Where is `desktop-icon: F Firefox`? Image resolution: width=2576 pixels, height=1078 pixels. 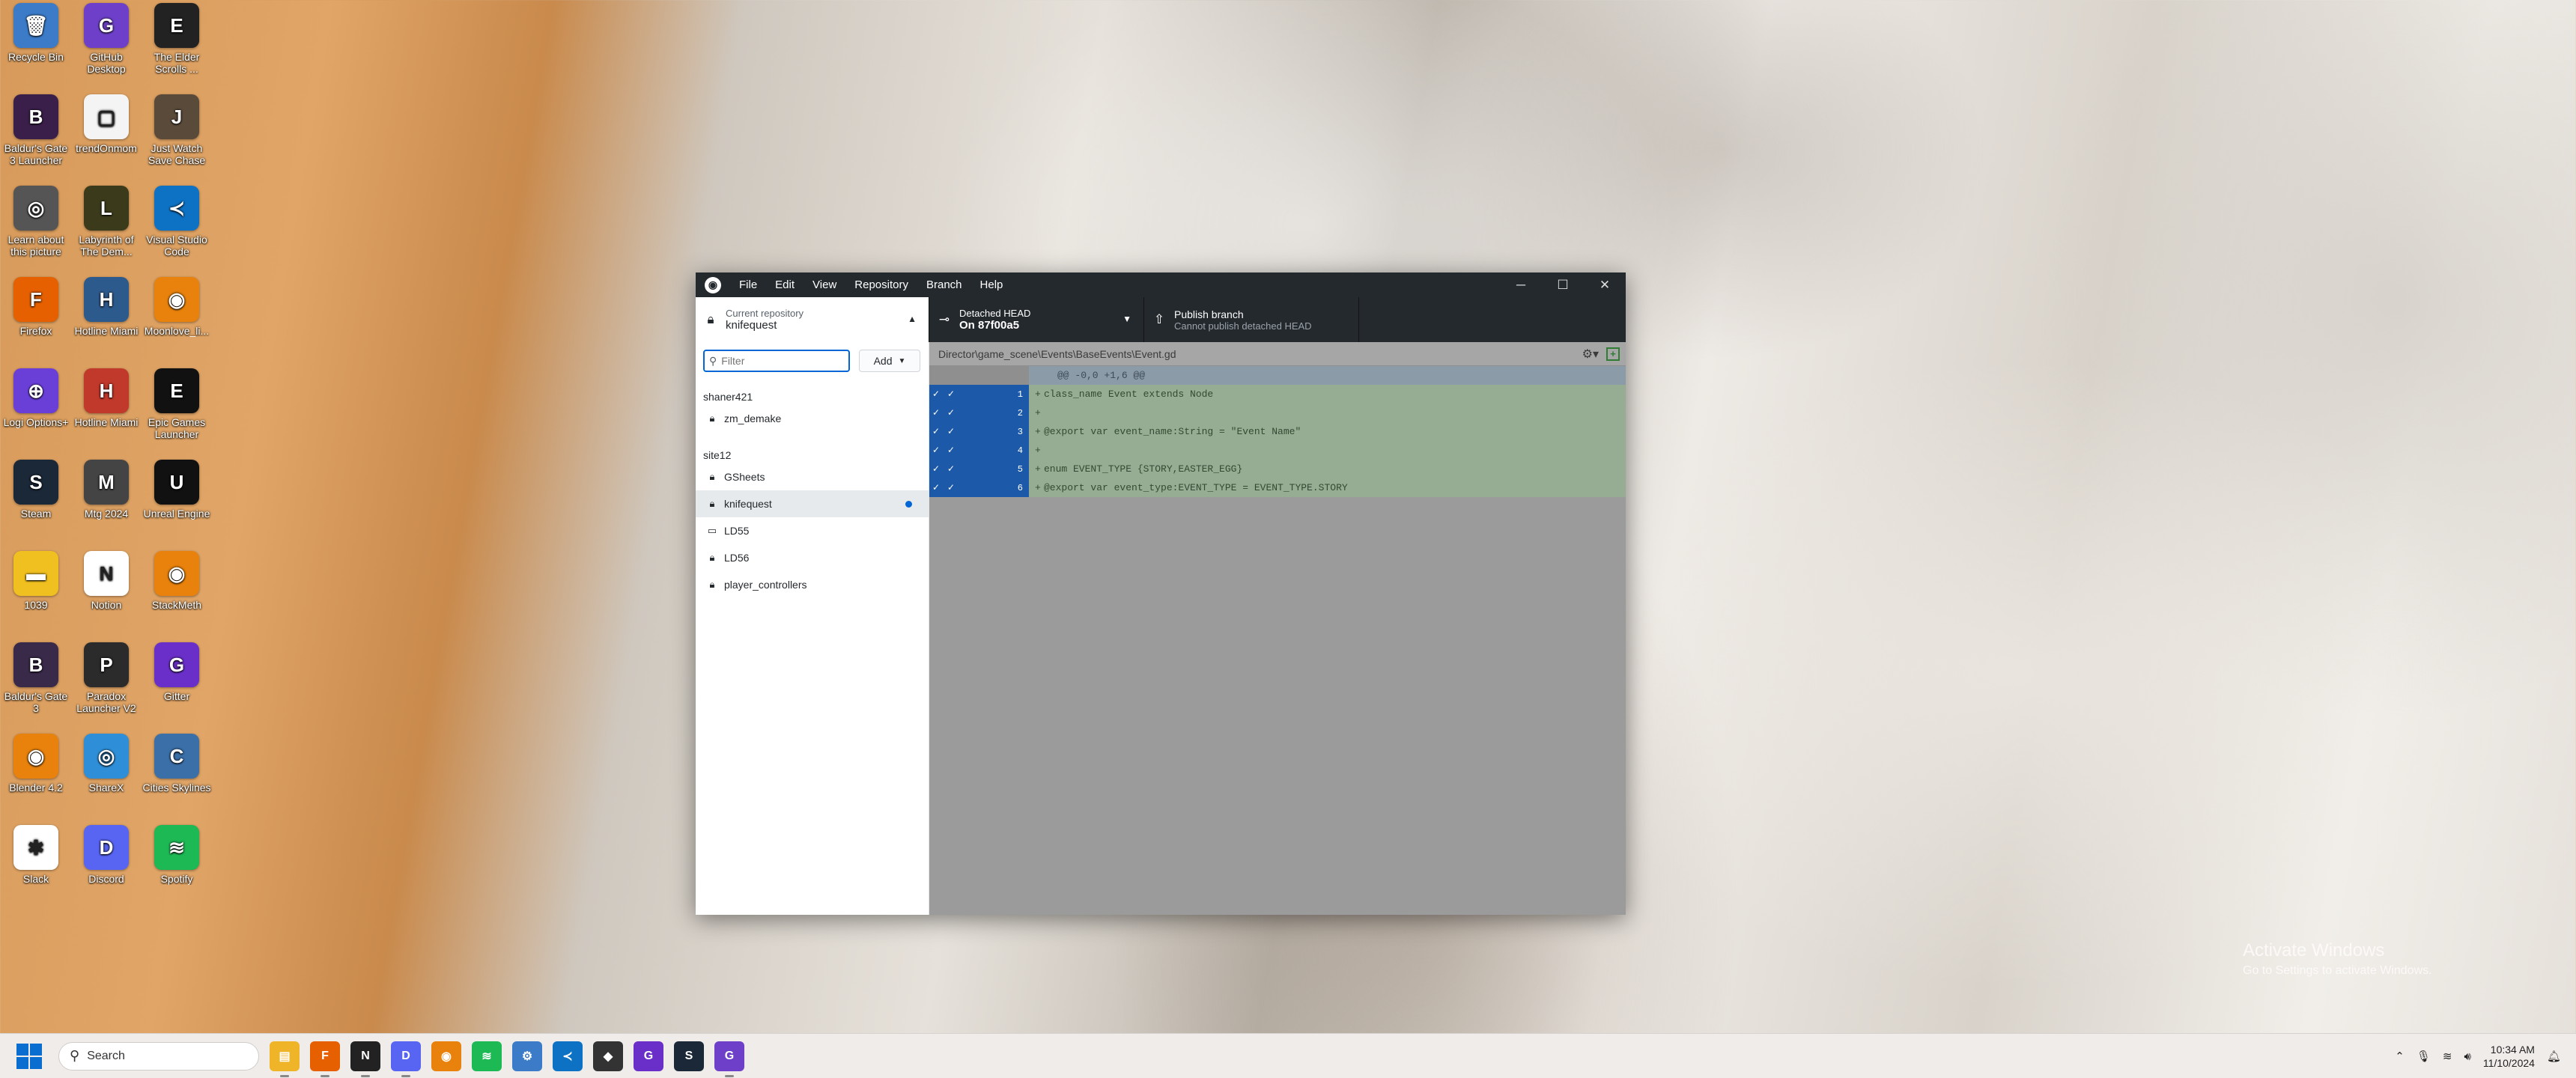 desktop-icon: F Firefox is located at coordinates (36, 307).